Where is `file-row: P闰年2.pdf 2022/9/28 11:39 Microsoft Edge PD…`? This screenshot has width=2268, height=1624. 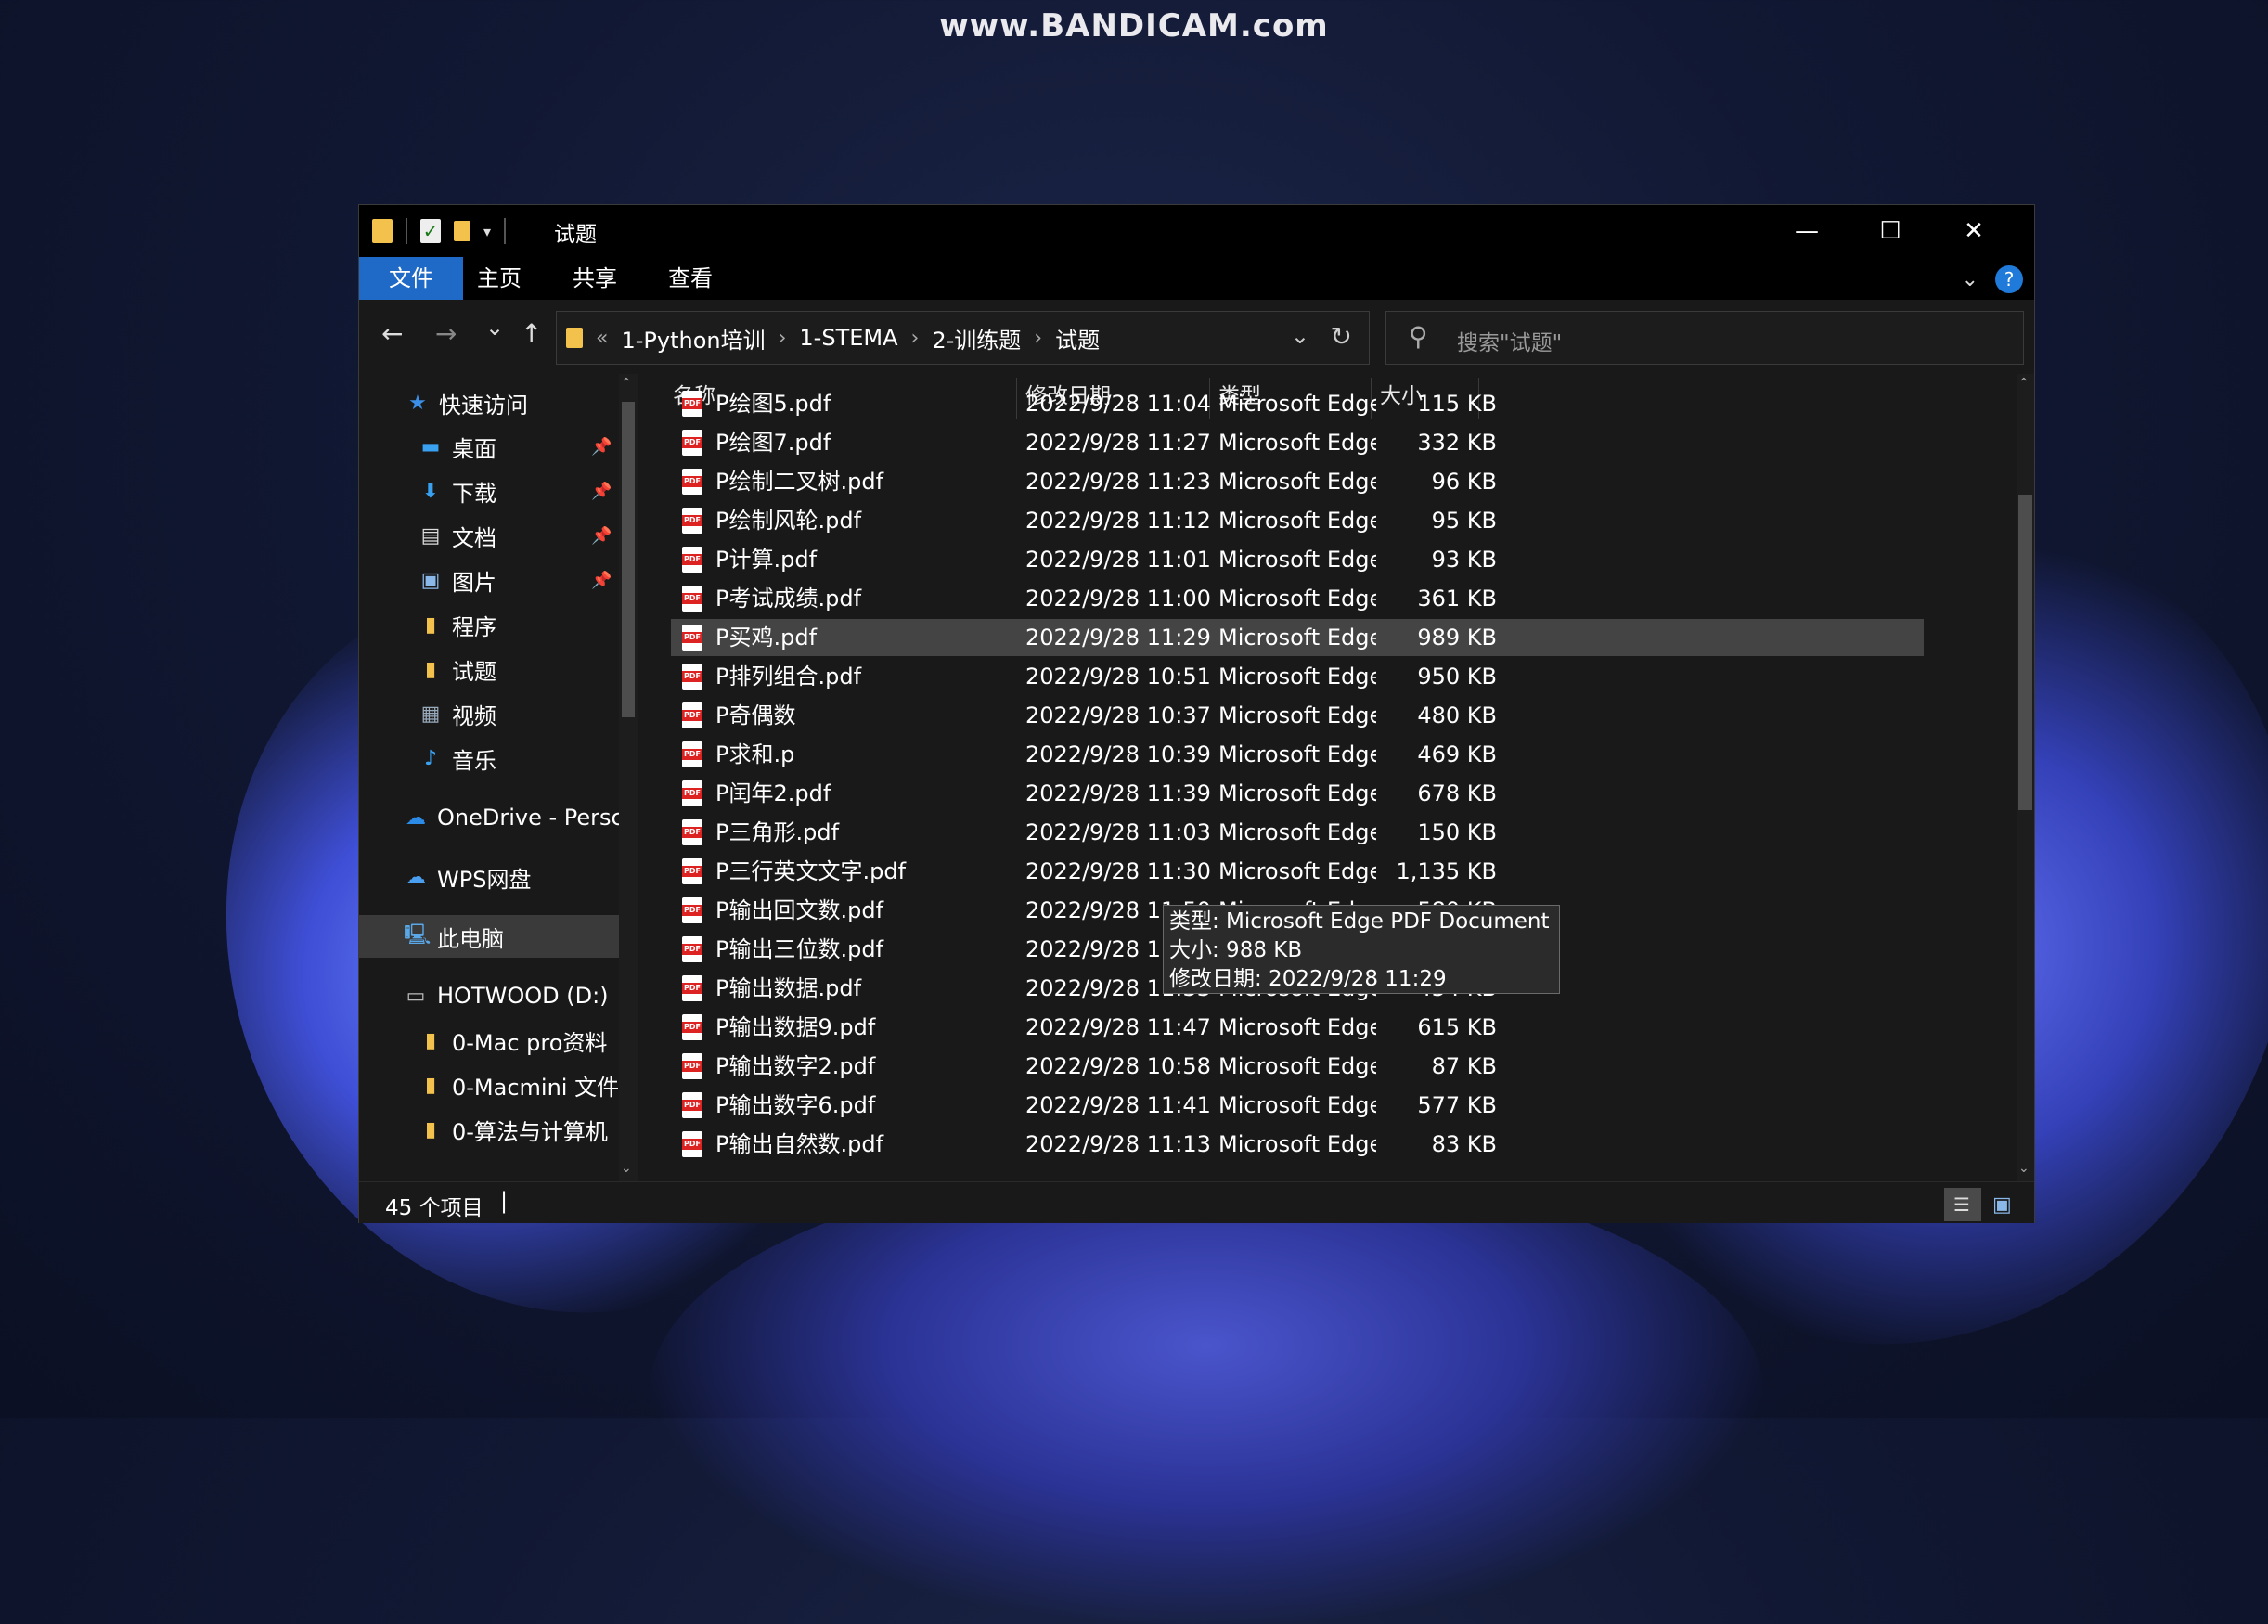 file-row: P闰年2.pdf 2022/9/28 11:39 Microsoft Edge PD… is located at coordinates (1297, 794).